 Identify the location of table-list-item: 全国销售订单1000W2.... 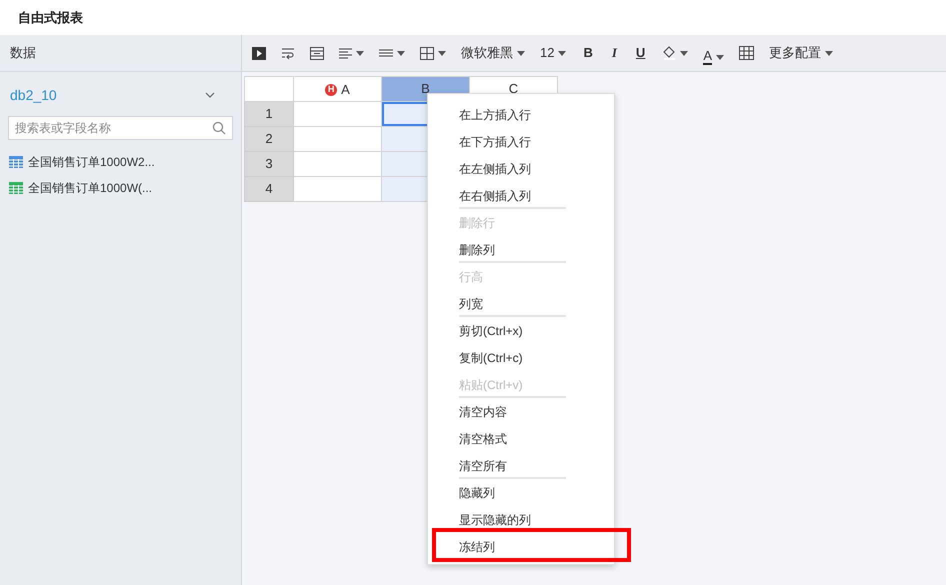
(120, 162).